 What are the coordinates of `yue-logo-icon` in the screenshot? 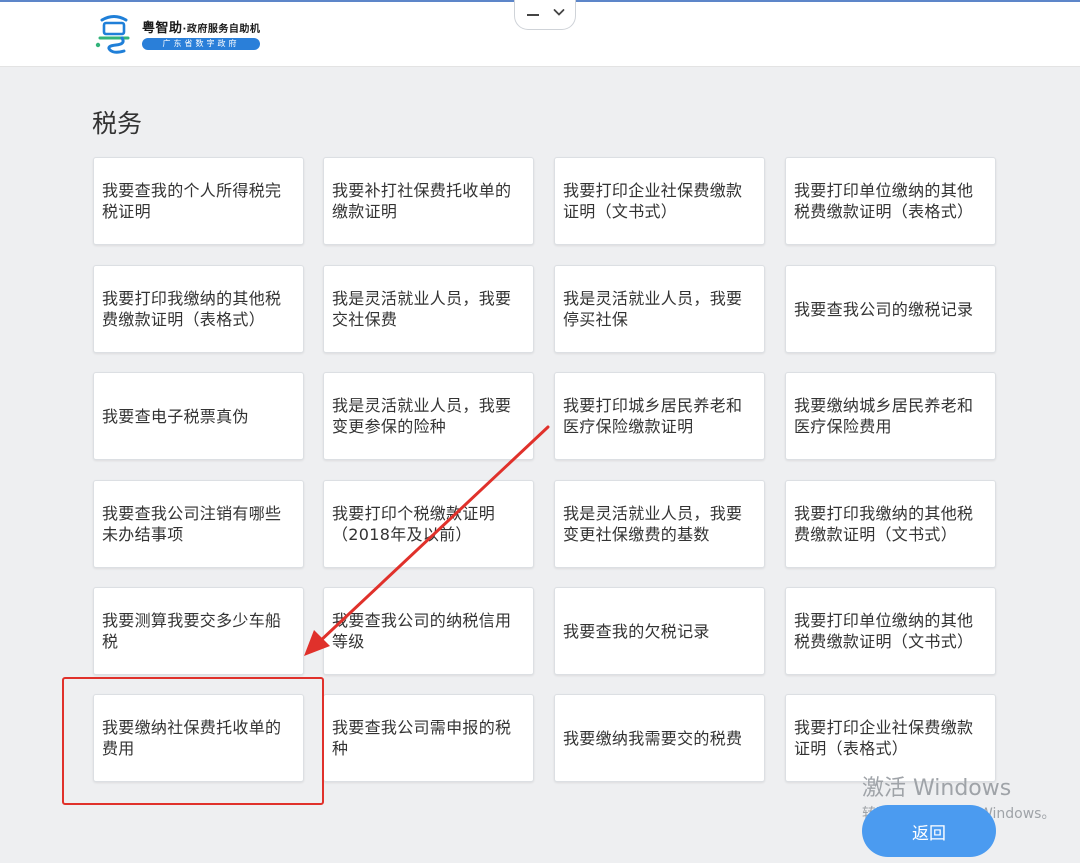 It's located at (114, 34).